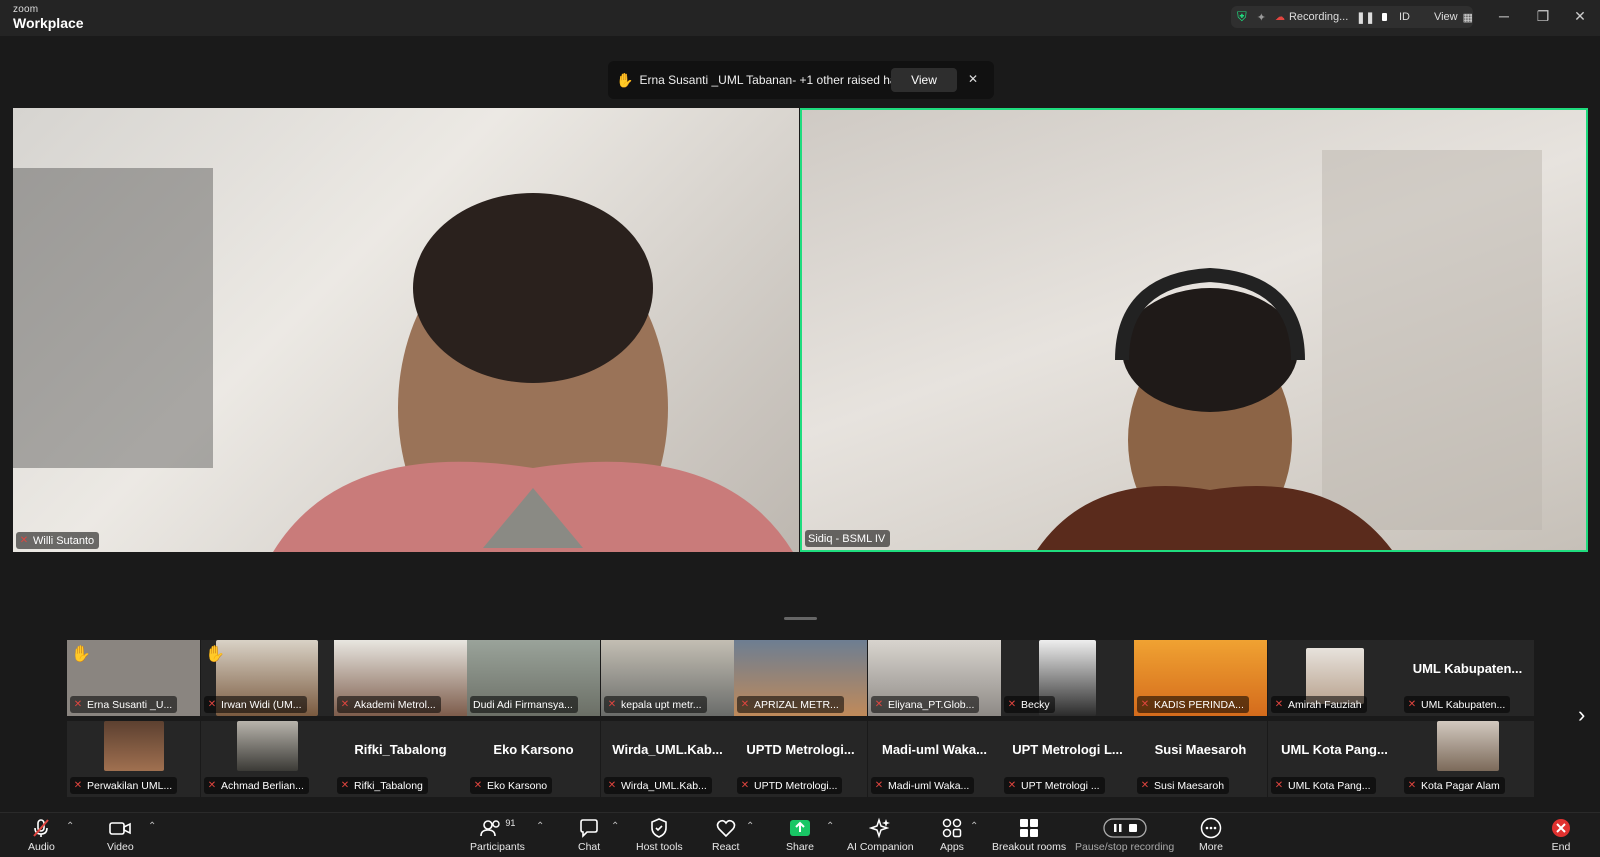 The image size is (1600, 857). Describe the element at coordinates (1581, 715) in the screenshot. I see `gallery-next-page-icon: ›` at that location.